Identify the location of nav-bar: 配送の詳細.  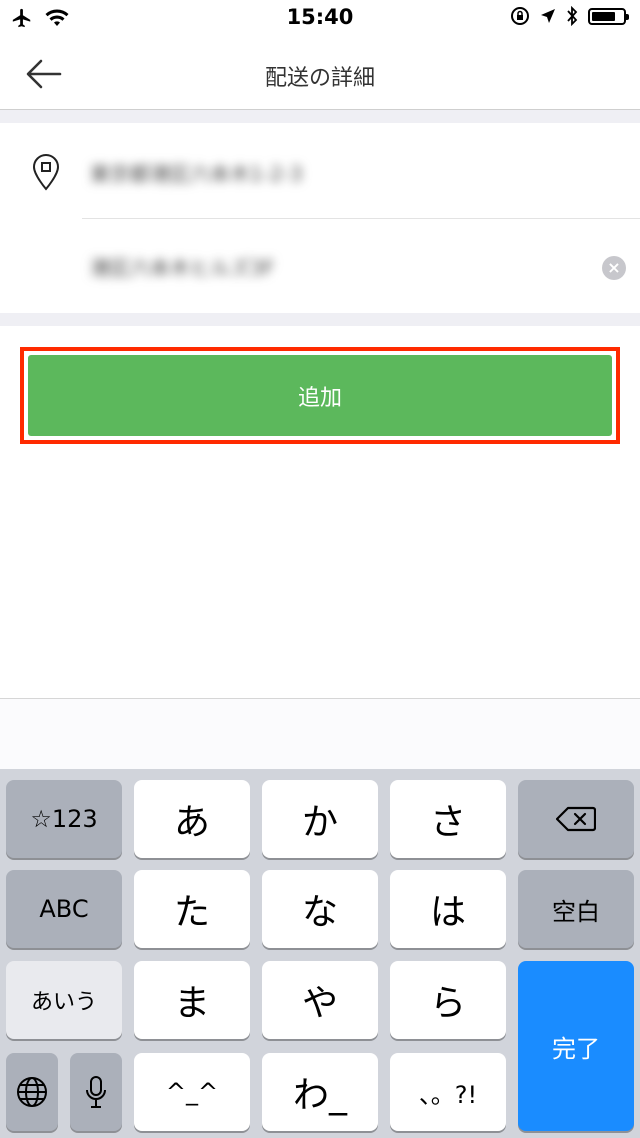
(320, 74).